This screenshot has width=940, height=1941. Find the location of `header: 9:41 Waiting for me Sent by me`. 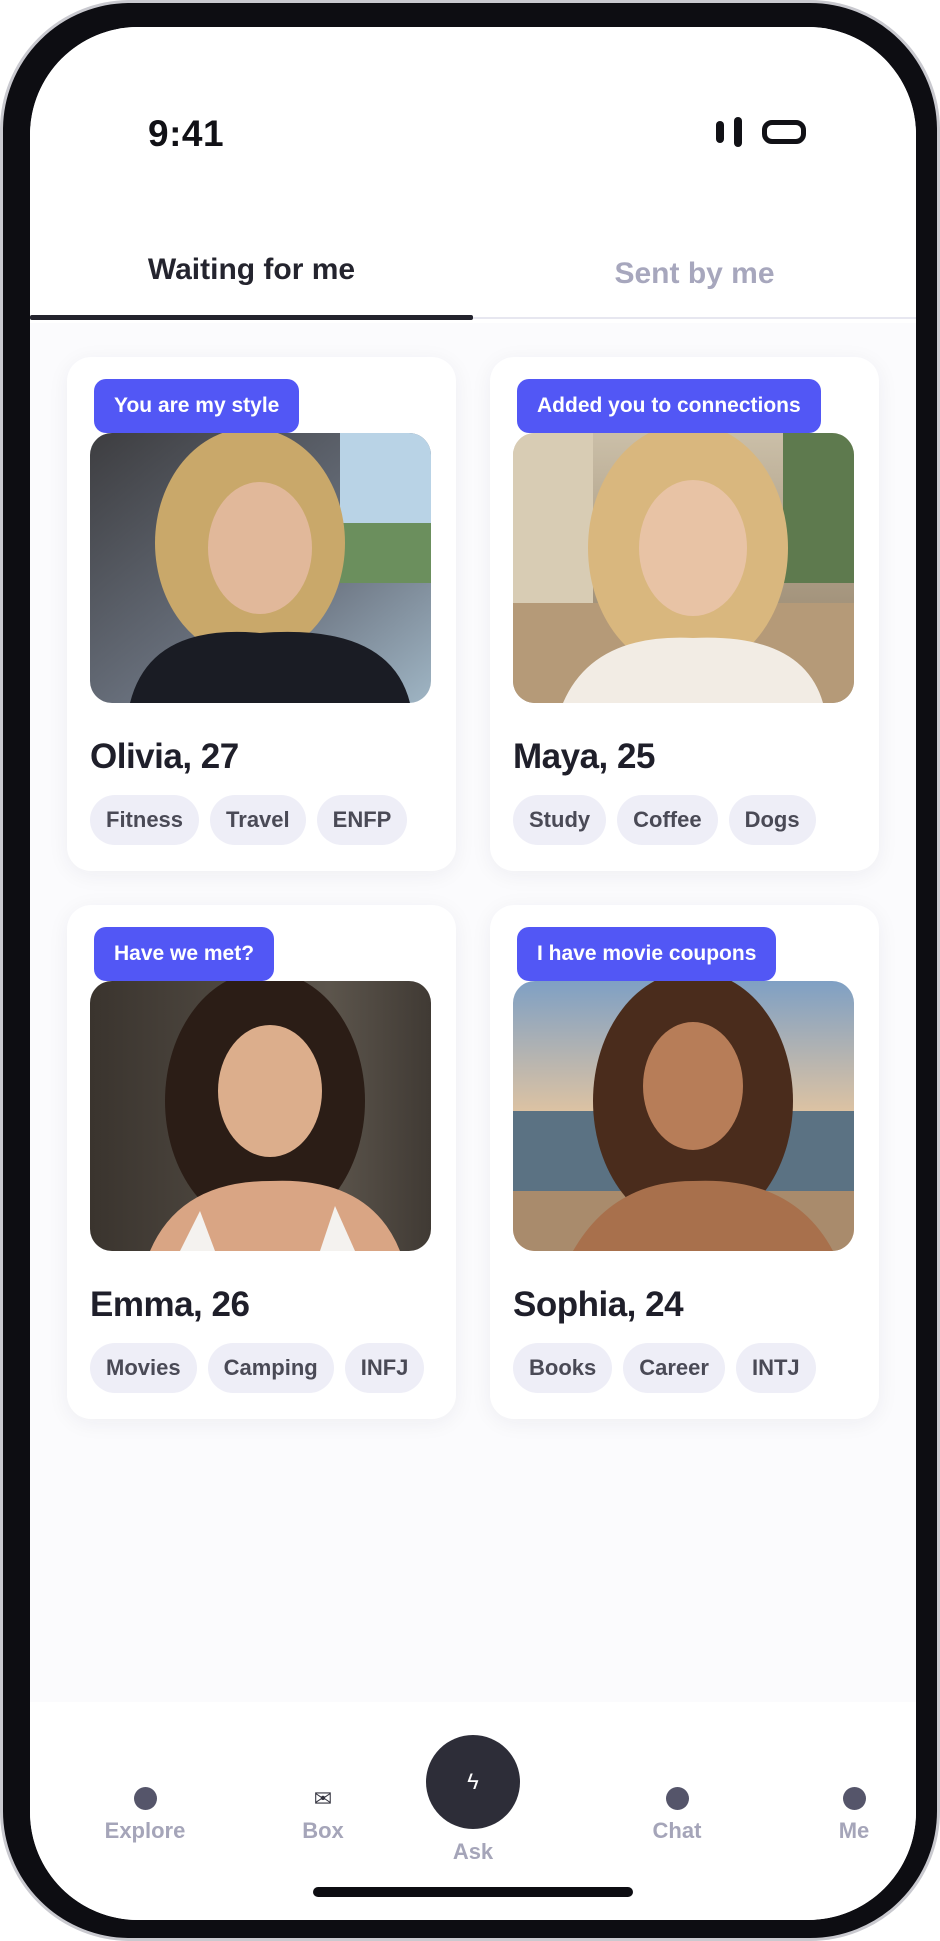

header: 9:41 Waiting for me Sent by me is located at coordinates (473, 175).